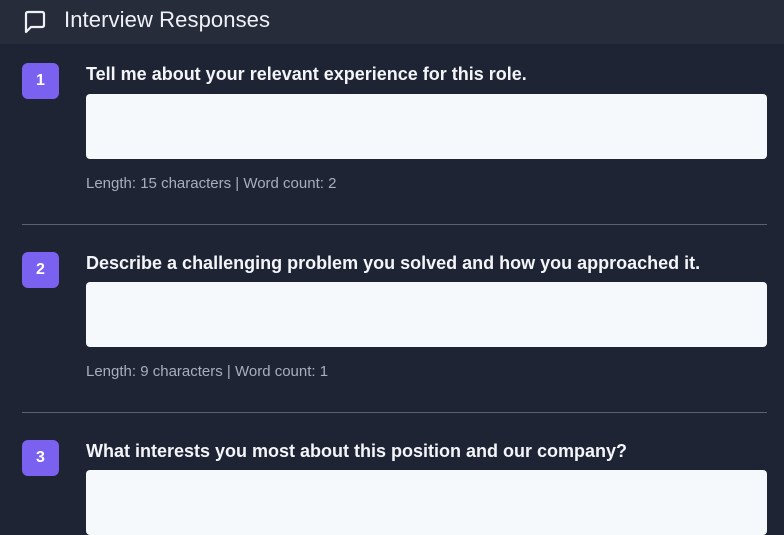 This screenshot has width=784, height=535. Describe the element at coordinates (40, 81) in the screenshot. I see `question-number-badge: 1` at that location.